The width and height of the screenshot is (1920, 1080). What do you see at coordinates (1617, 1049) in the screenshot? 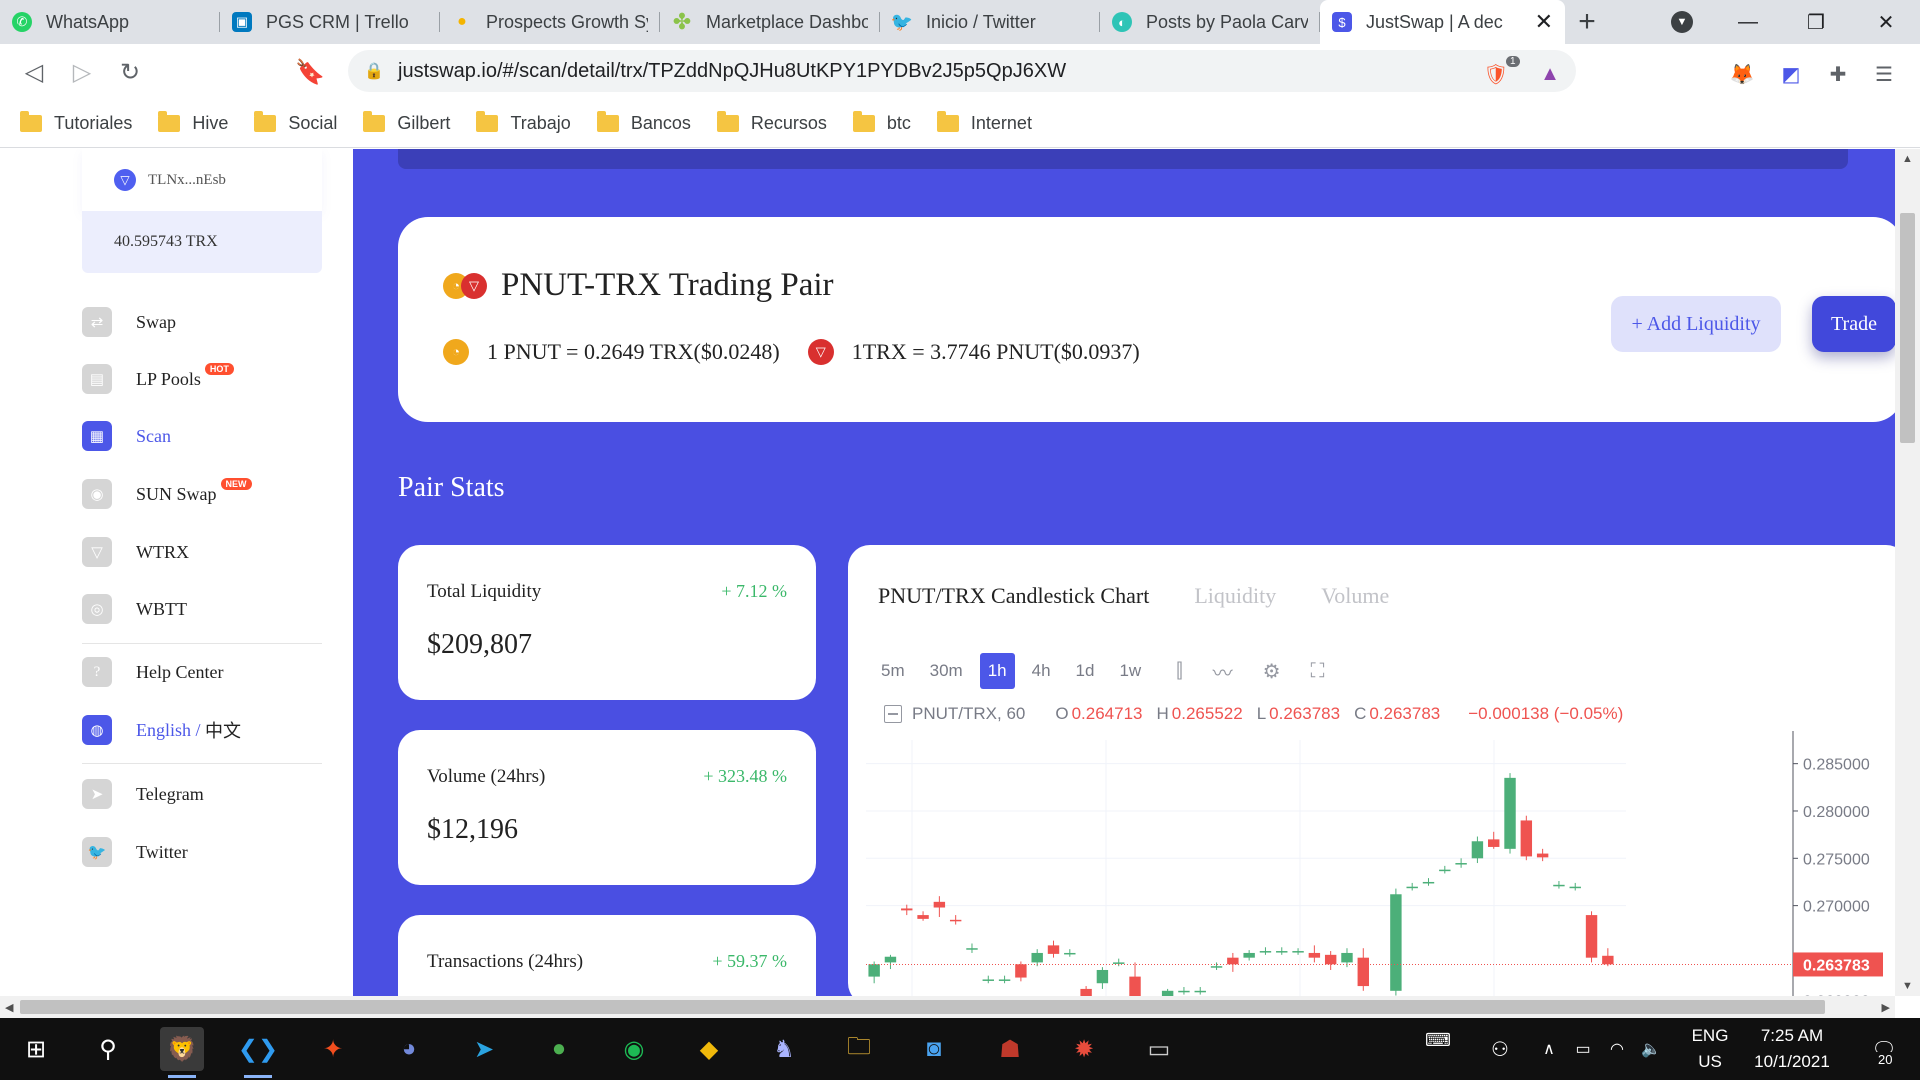
I see `wifi-icon: ◠` at bounding box center [1617, 1049].